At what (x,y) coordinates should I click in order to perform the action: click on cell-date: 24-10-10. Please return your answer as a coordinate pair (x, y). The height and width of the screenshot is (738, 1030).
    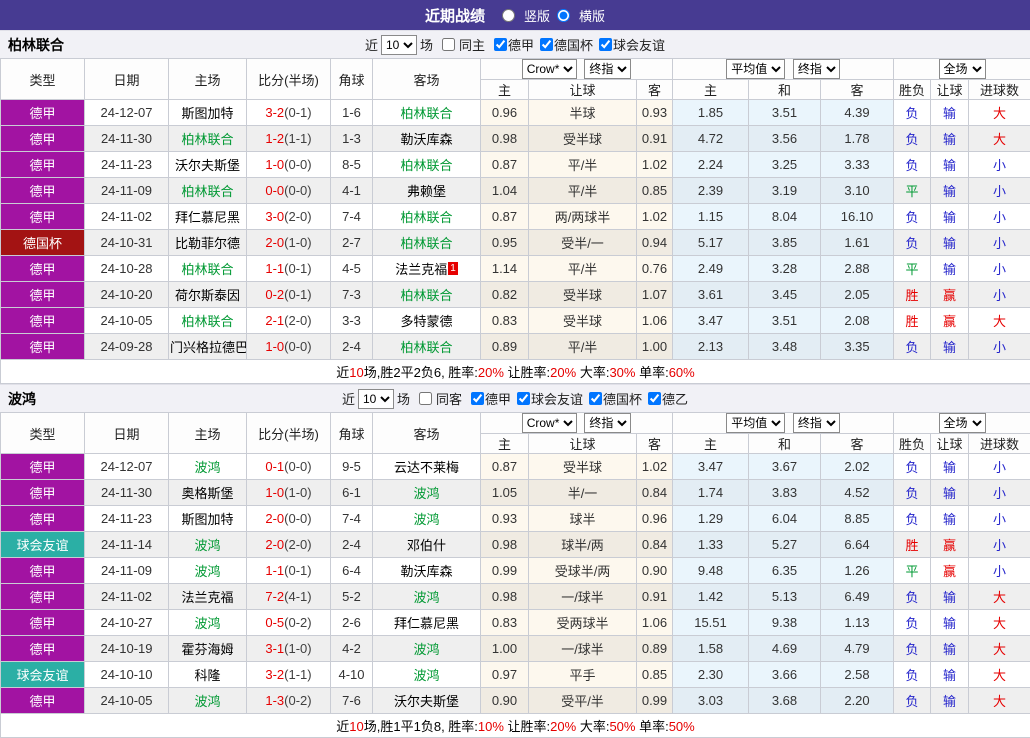
    Looking at the image, I should click on (127, 675).